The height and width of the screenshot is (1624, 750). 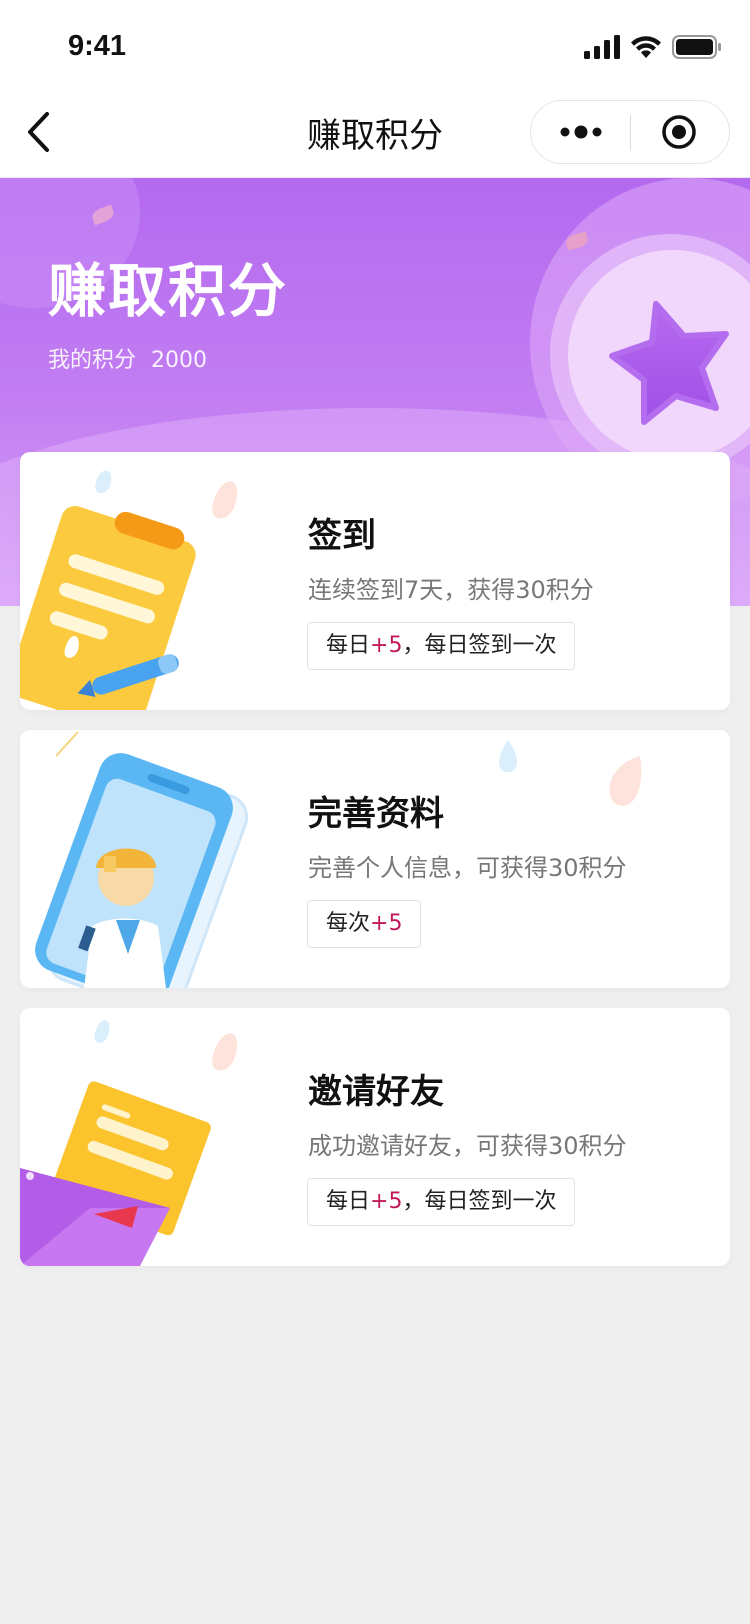 What do you see at coordinates (375, 44) in the screenshot?
I see `status-bar: 9:41` at bounding box center [375, 44].